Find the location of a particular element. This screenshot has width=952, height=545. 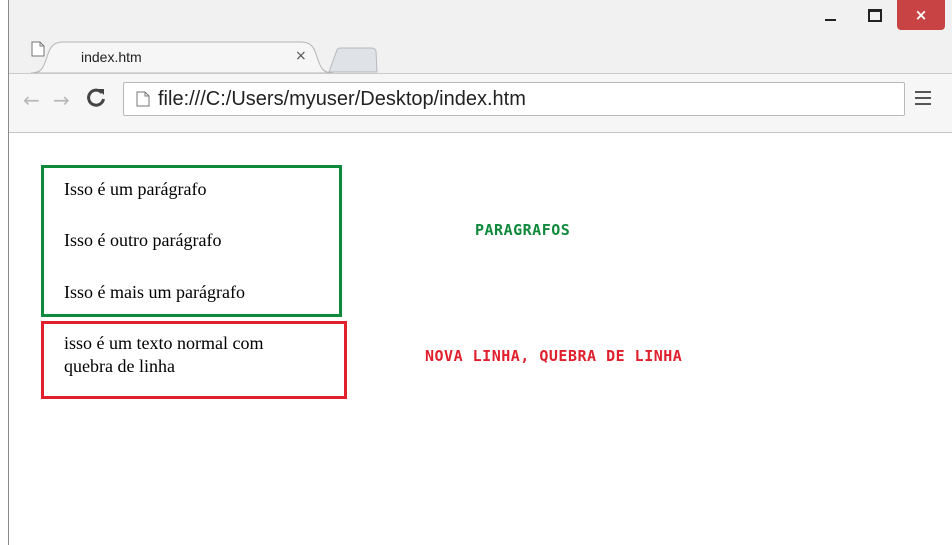

minimize-button is located at coordinates (830, 15).